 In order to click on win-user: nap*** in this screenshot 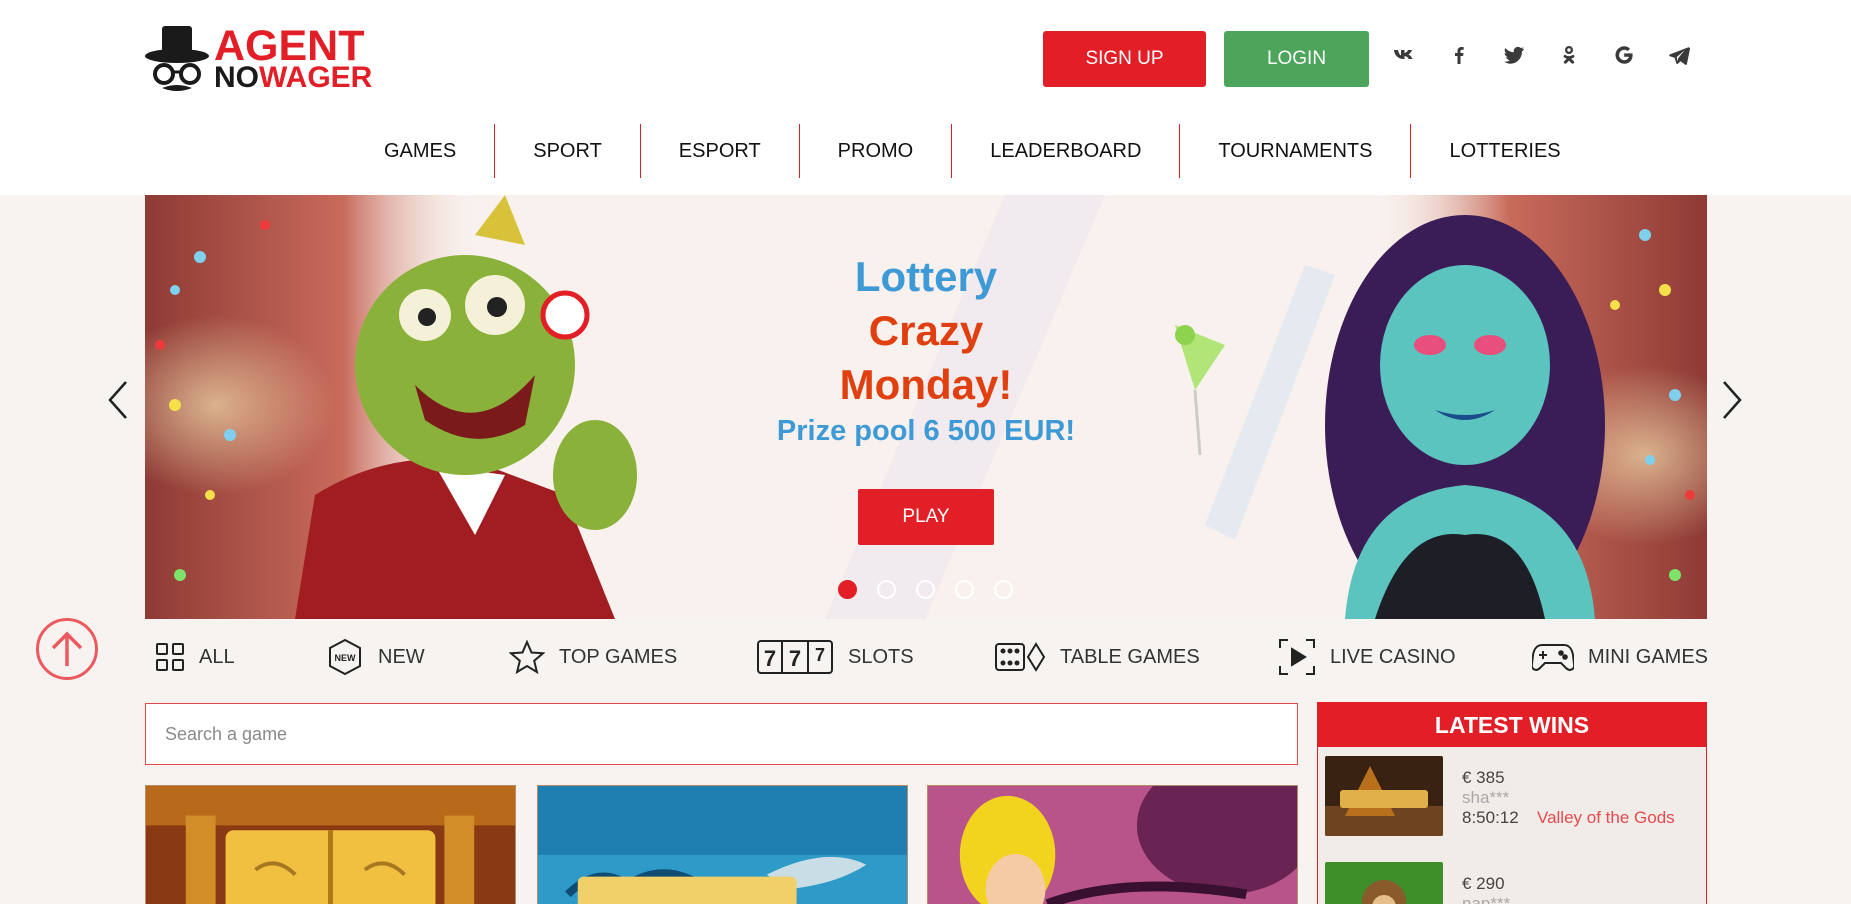, I will do `click(1486, 899)`.